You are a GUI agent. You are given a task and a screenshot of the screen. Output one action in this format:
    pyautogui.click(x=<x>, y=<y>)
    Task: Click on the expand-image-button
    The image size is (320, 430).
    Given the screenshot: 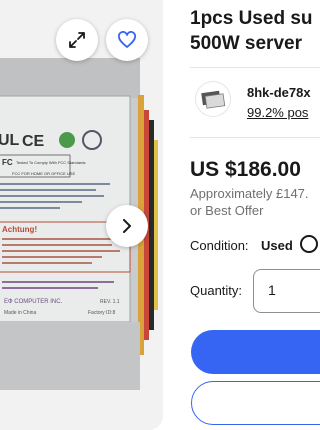 What is the action you would take?
    pyautogui.click(x=77, y=40)
    